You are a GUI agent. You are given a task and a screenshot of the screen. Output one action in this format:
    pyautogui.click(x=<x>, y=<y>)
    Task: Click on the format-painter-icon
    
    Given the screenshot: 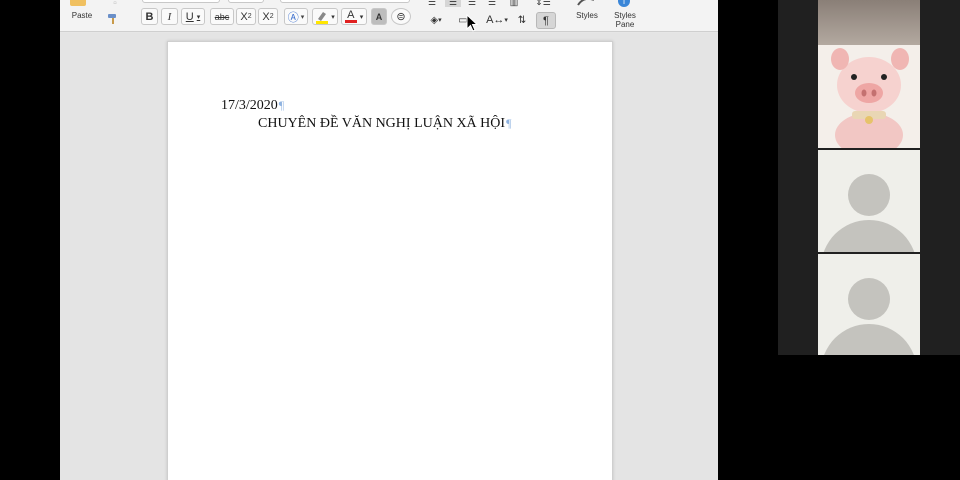 What is the action you would take?
    pyautogui.click(x=114, y=19)
    